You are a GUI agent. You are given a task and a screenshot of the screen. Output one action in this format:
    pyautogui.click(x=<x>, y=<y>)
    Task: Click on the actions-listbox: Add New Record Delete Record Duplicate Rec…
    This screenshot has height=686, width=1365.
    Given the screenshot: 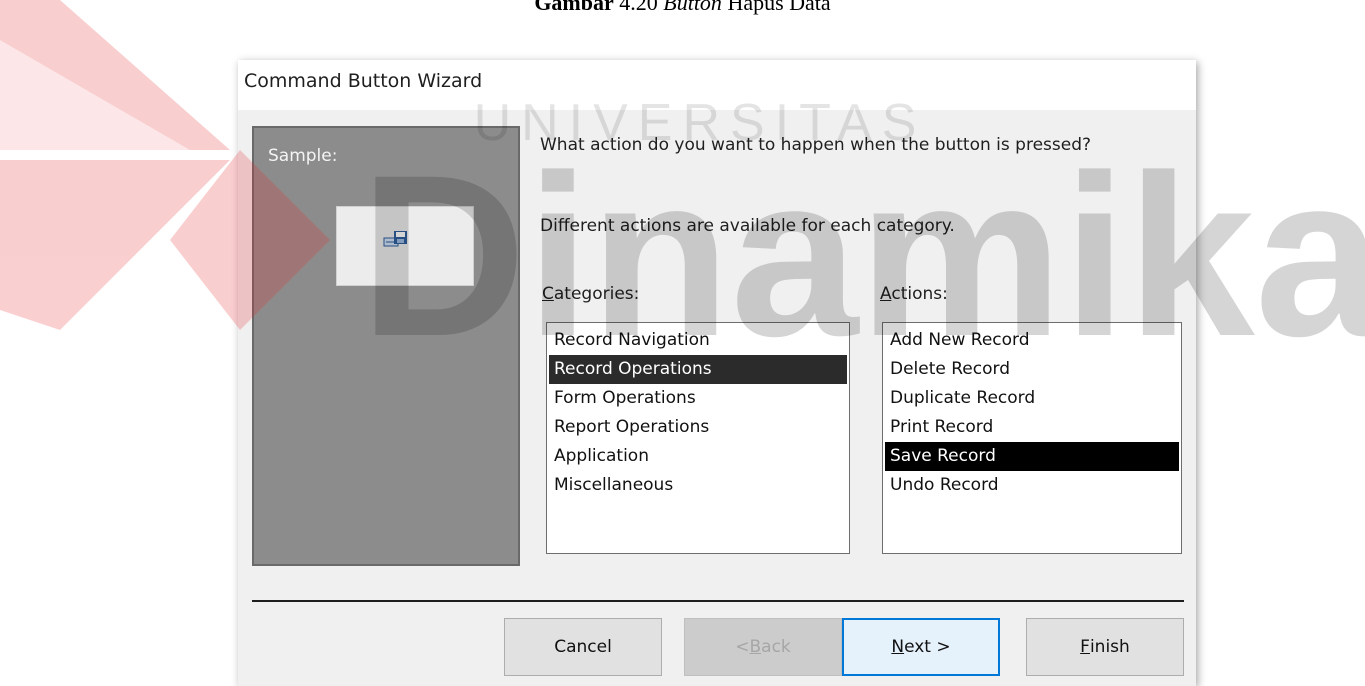 What is the action you would take?
    pyautogui.click(x=1032, y=438)
    